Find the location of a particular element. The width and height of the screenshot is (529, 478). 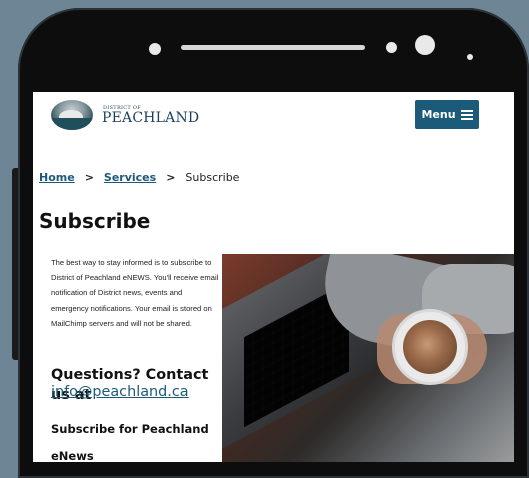

breadcrumb: Home > Services > Subscribe is located at coordinates (139, 177).